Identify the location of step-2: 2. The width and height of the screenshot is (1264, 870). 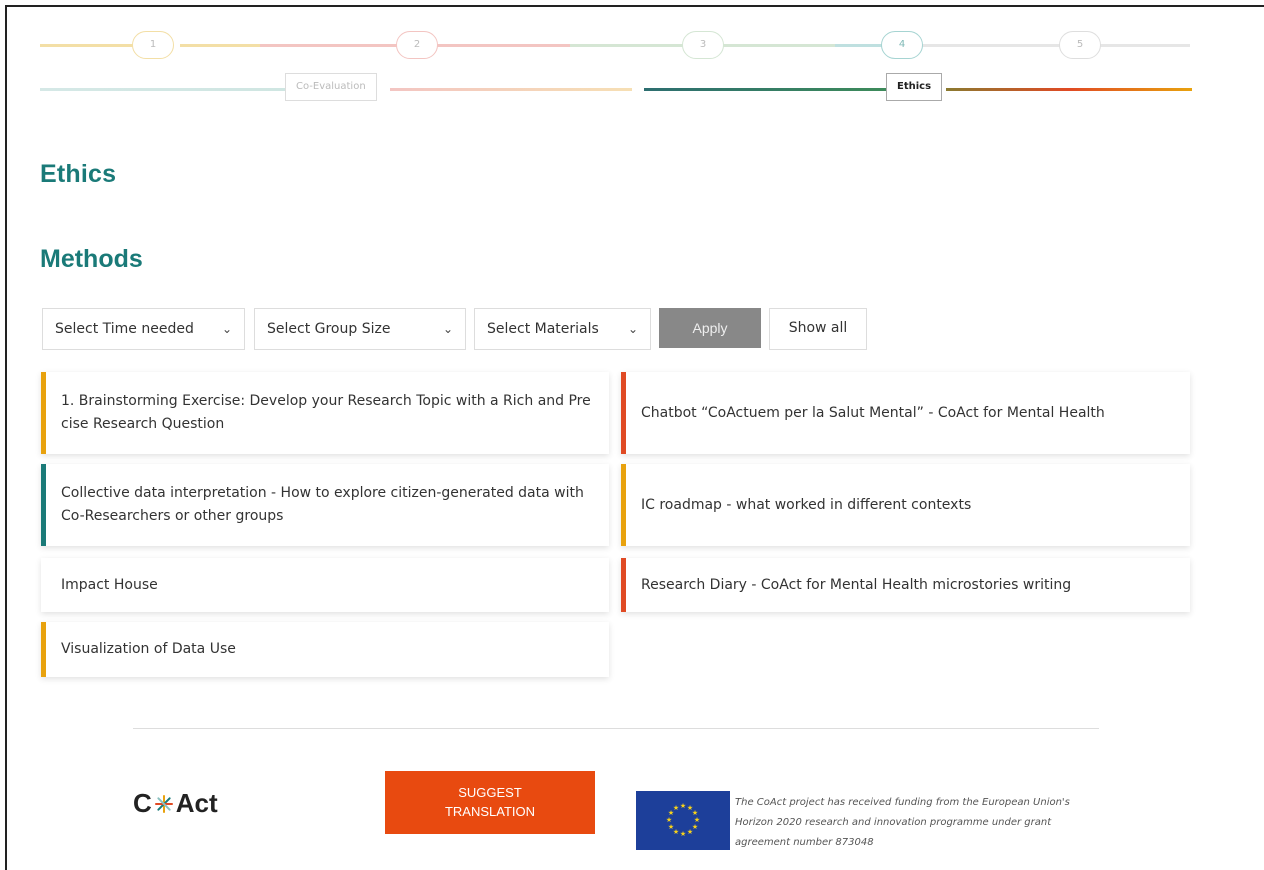
(417, 45).